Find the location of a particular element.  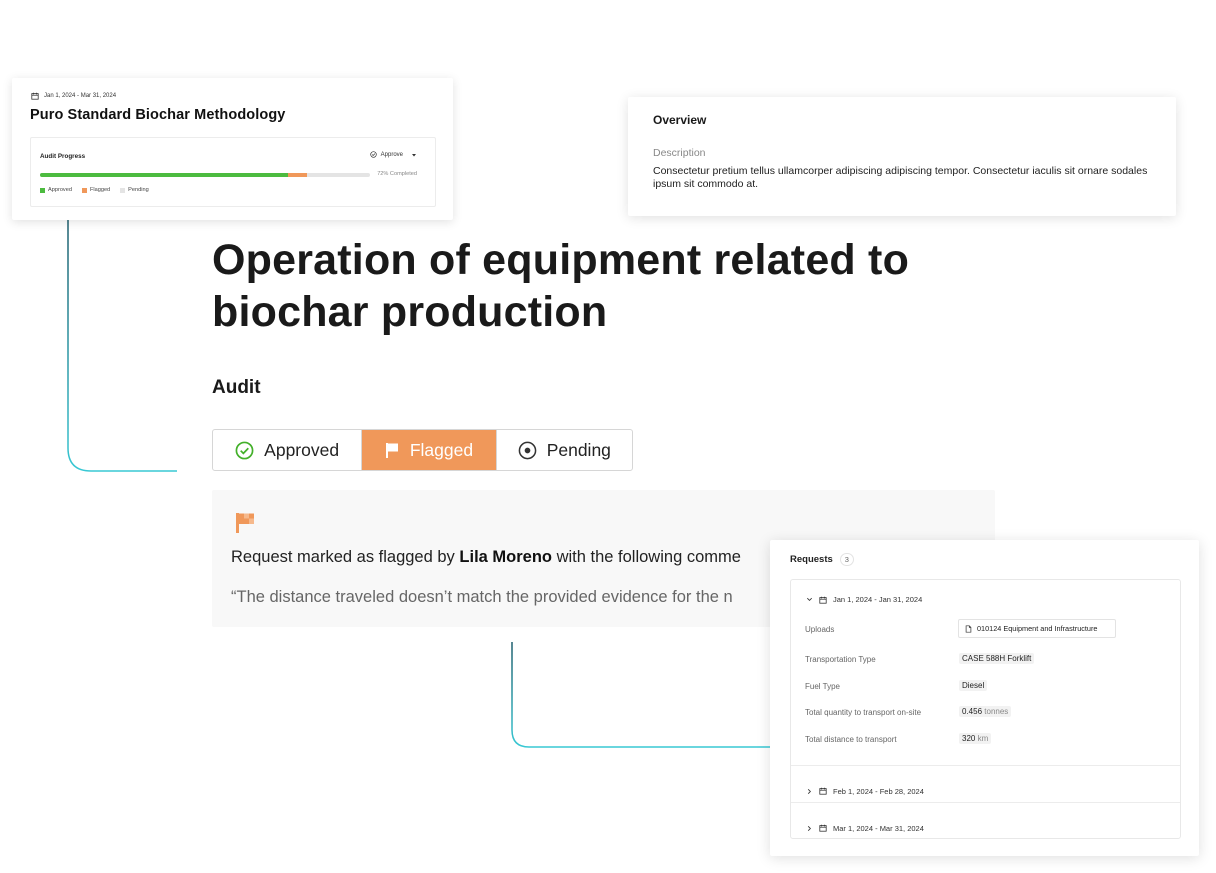

audit-progress-title: Audit Progress is located at coordinates (63, 156).